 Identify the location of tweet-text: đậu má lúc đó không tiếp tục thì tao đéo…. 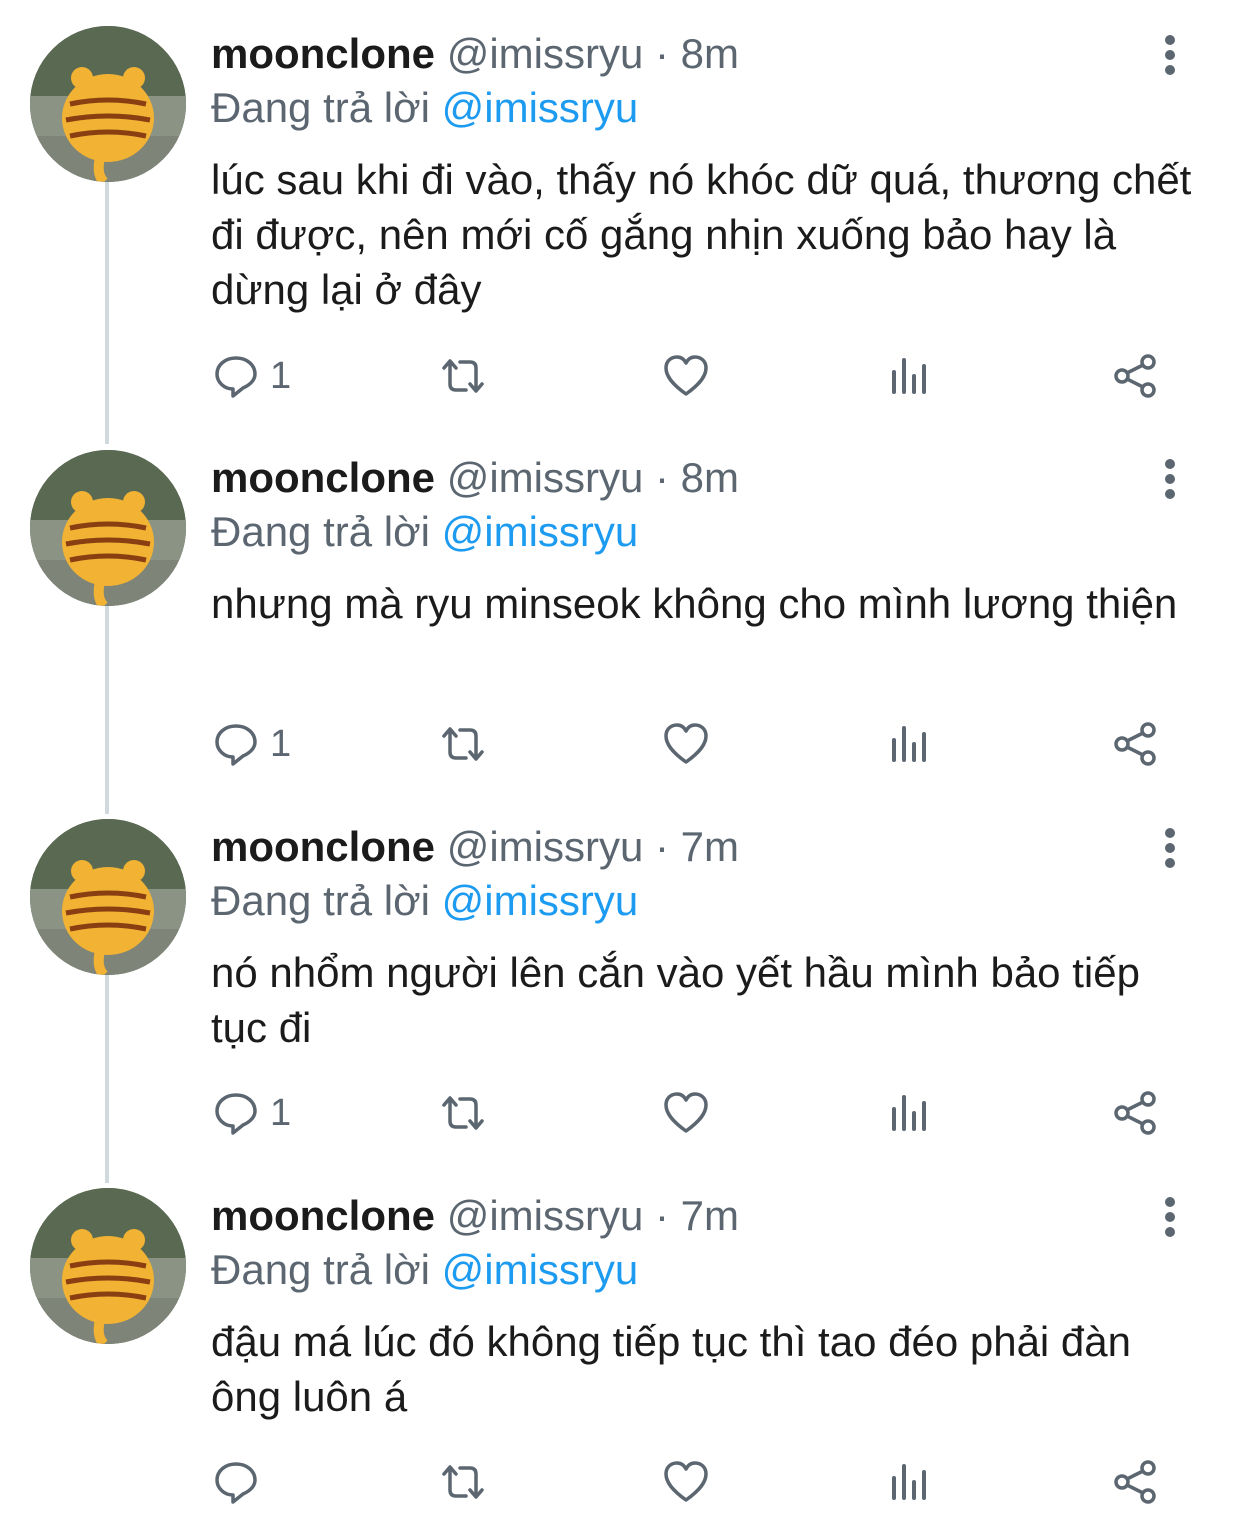
(671, 1369).